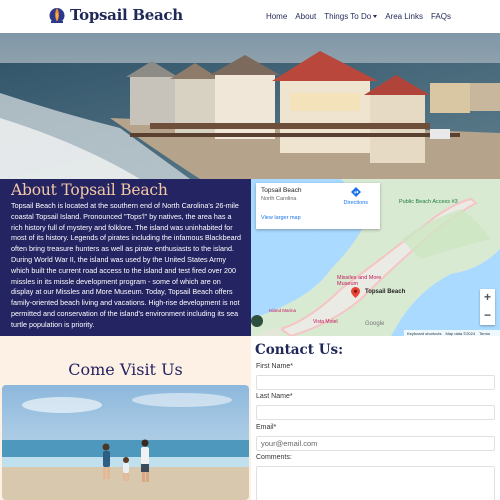  I want to click on site-title: Topsail Beach, so click(126, 15).